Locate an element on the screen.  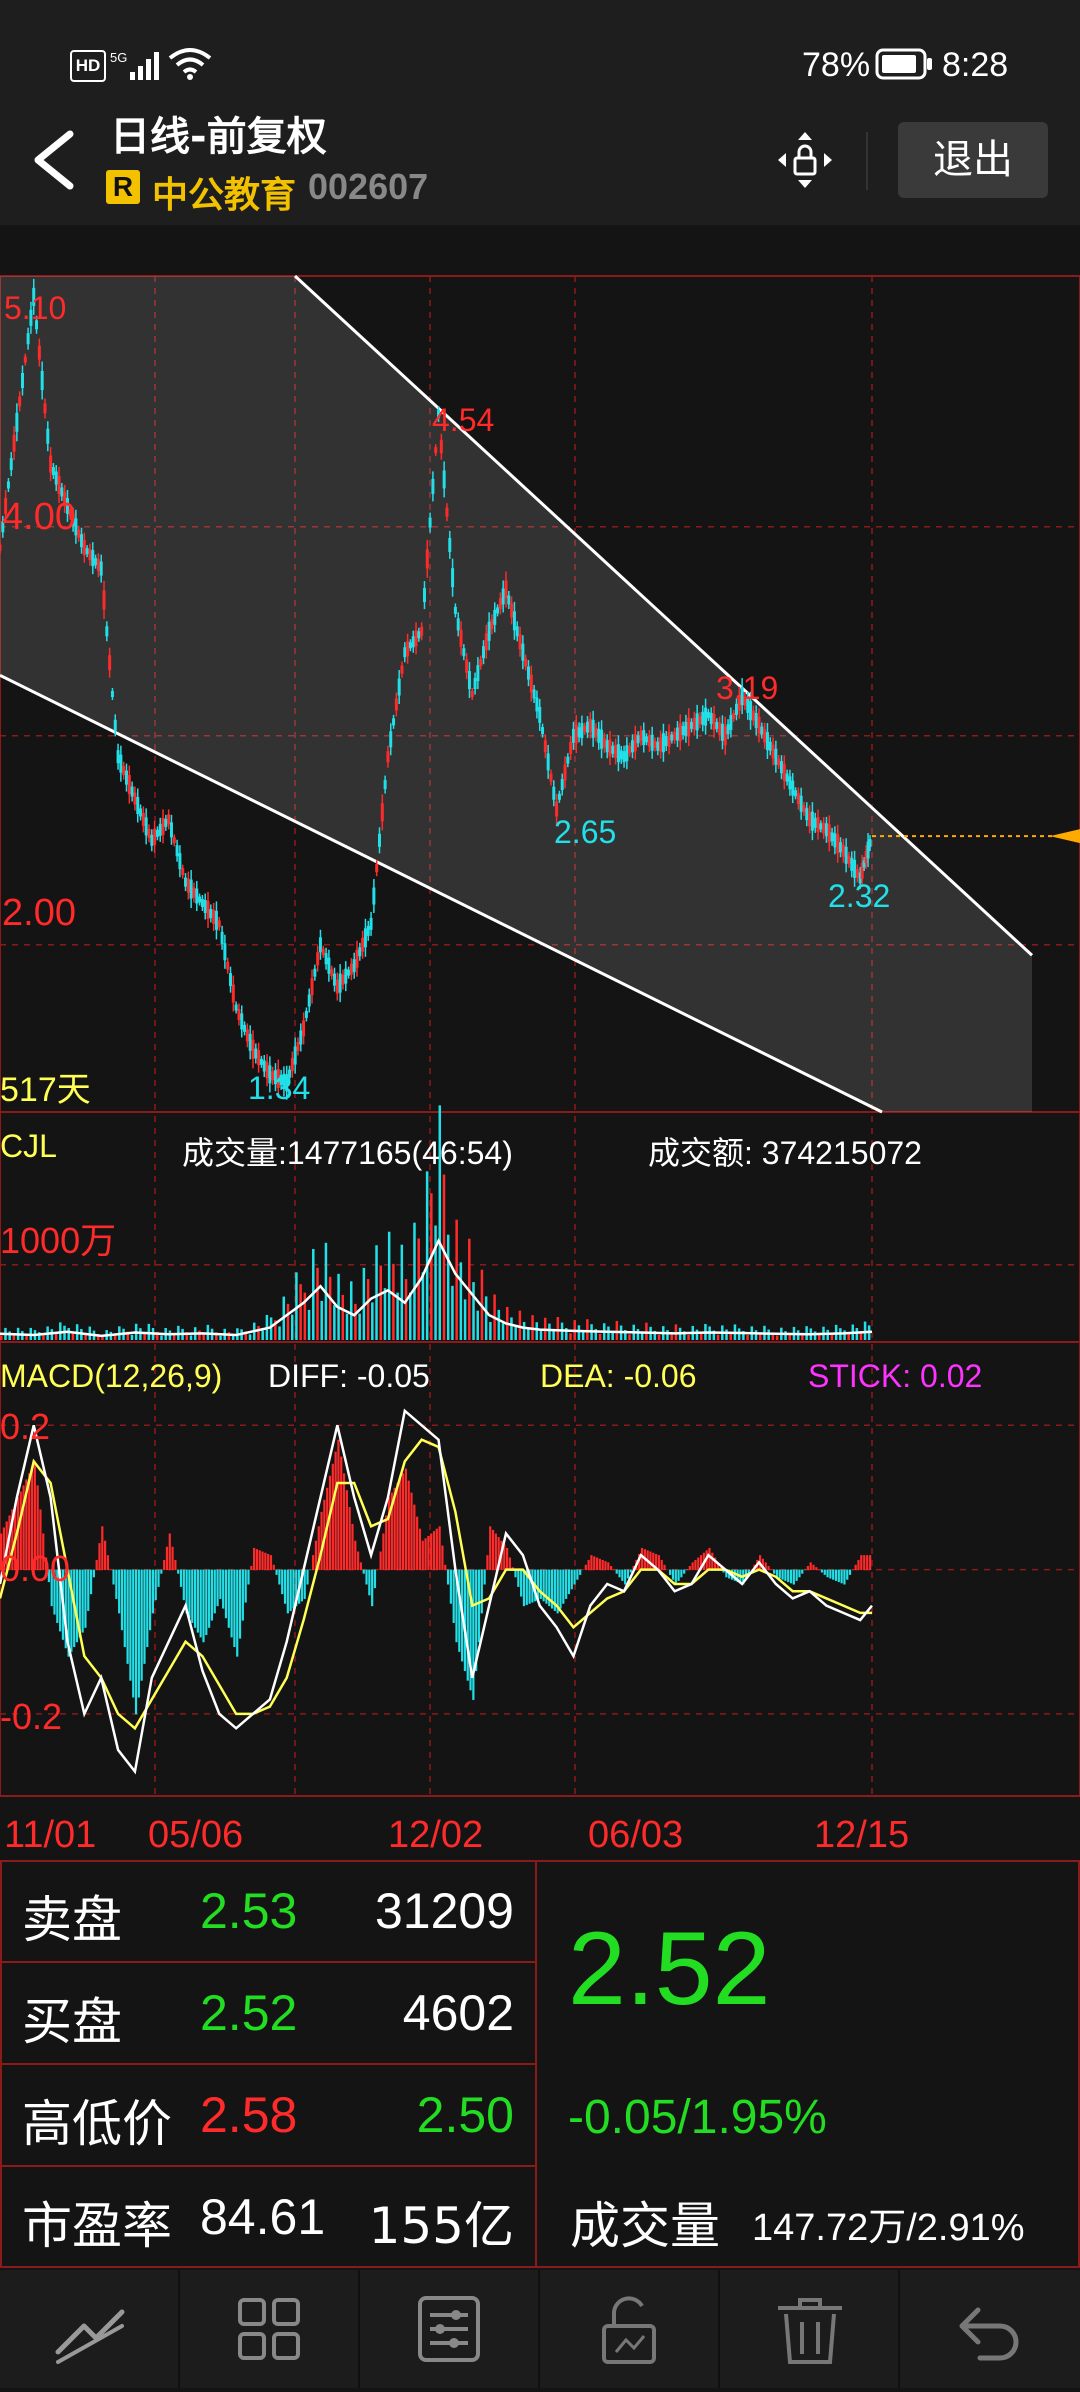
hd-icon: HD is located at coordinates (88, 66).